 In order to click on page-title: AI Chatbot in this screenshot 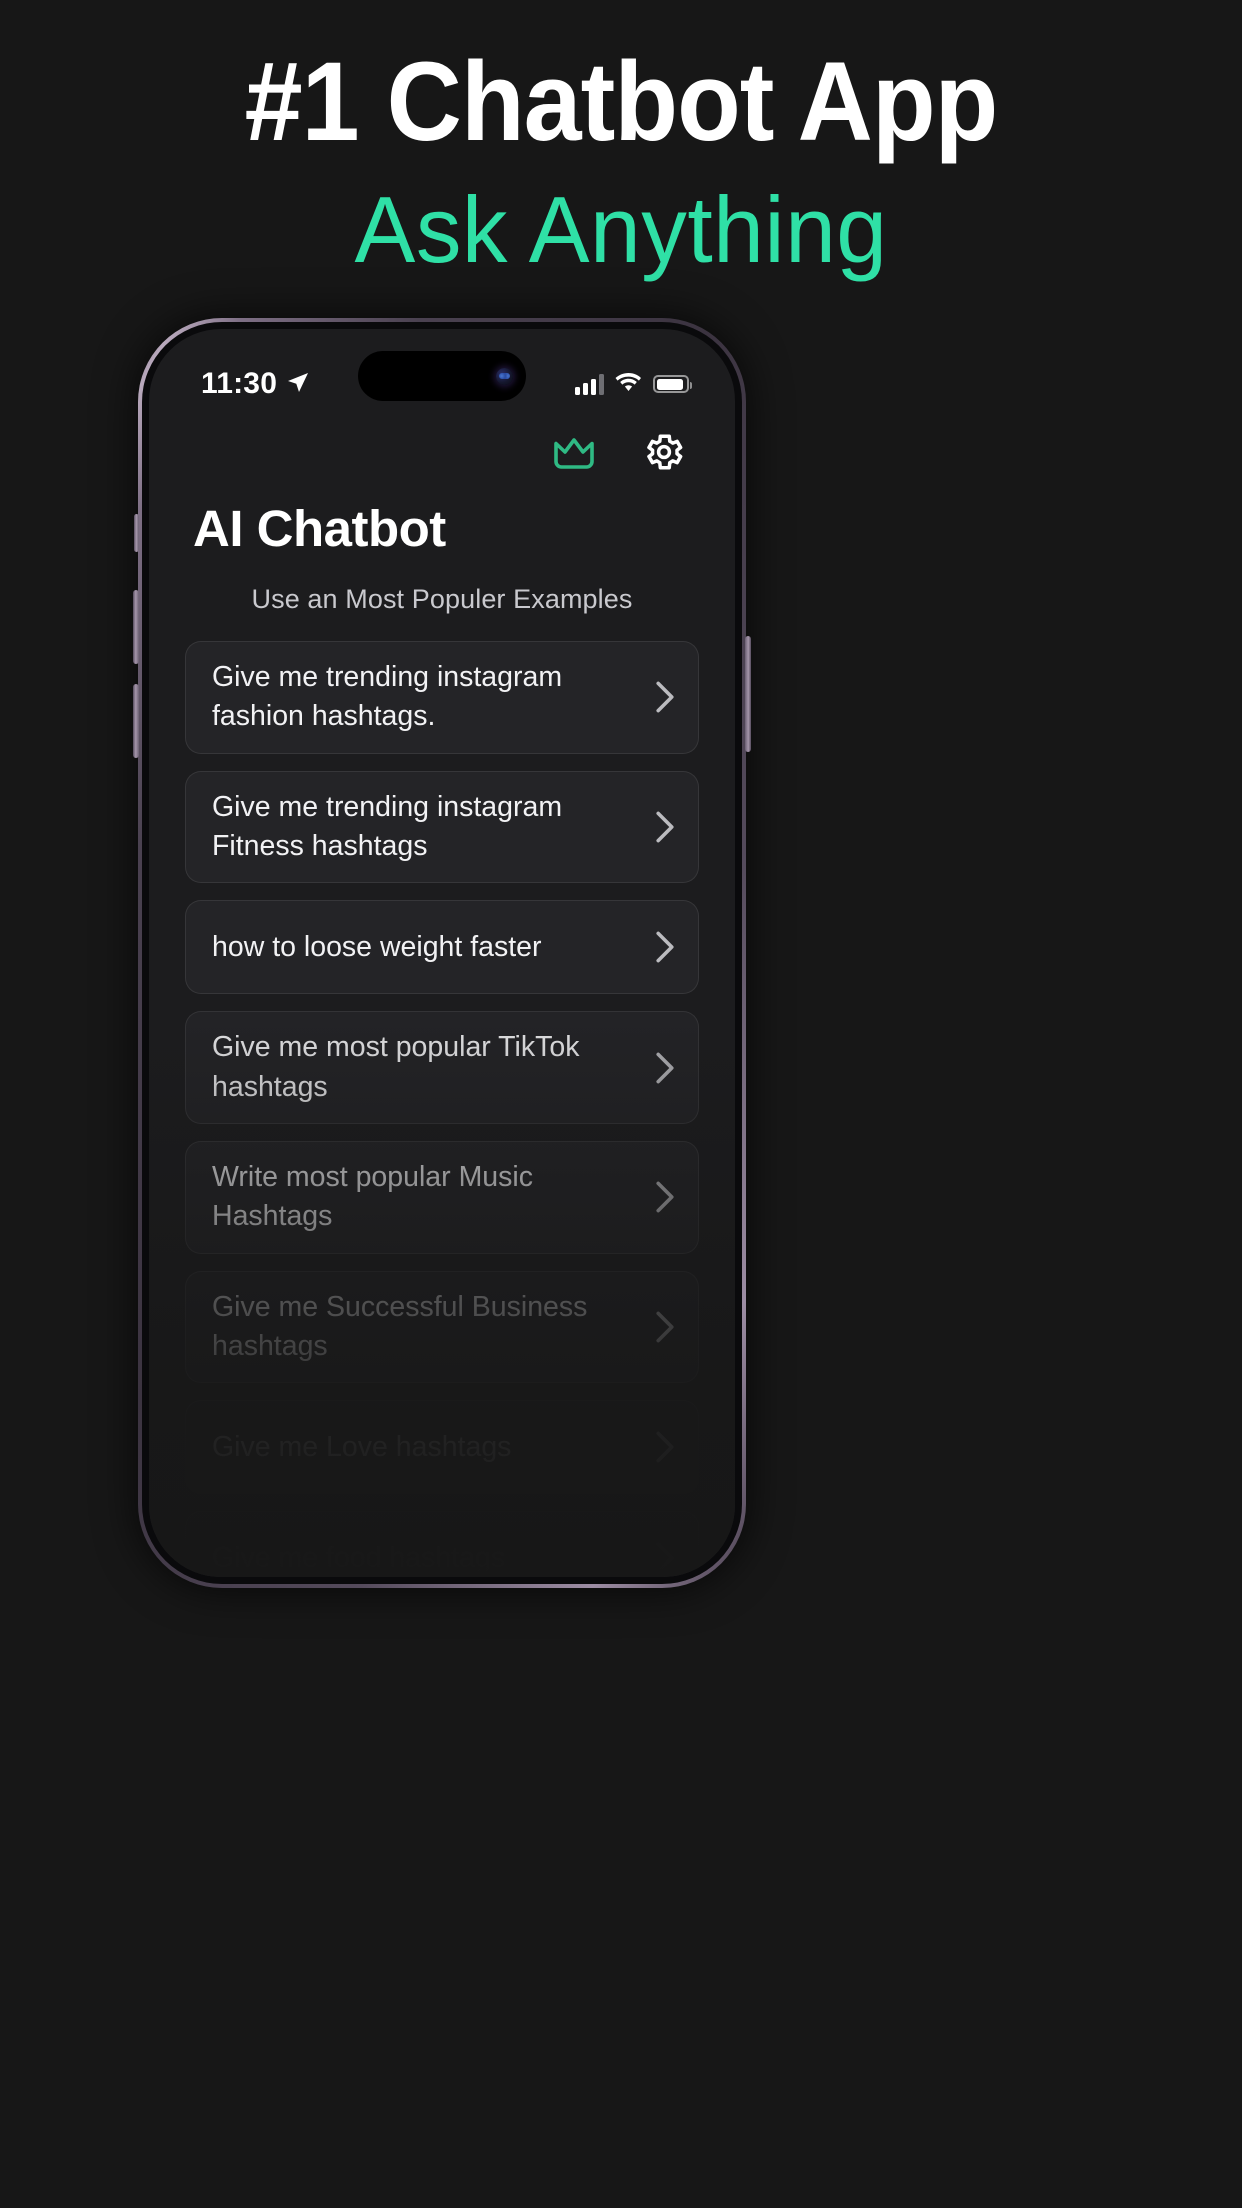, I will do `click(319, 528)`.